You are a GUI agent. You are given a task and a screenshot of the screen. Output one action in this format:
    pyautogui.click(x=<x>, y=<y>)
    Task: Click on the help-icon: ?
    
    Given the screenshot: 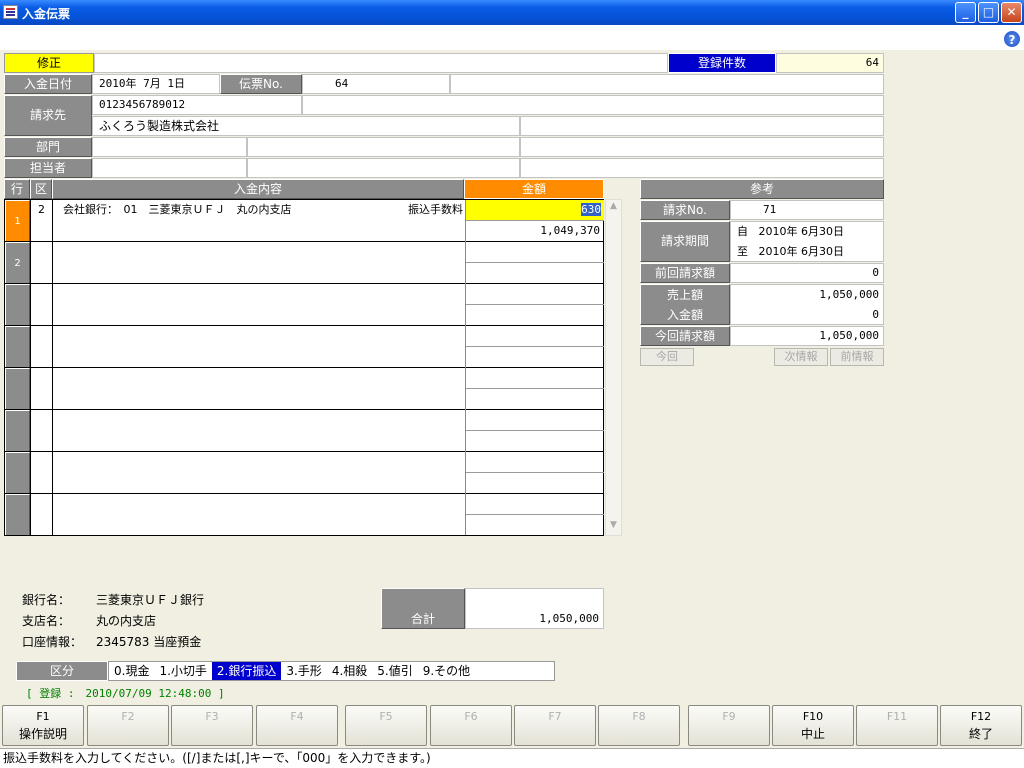 What is the action you would take?
    pyautogui.click(x=1012, y=39)
    